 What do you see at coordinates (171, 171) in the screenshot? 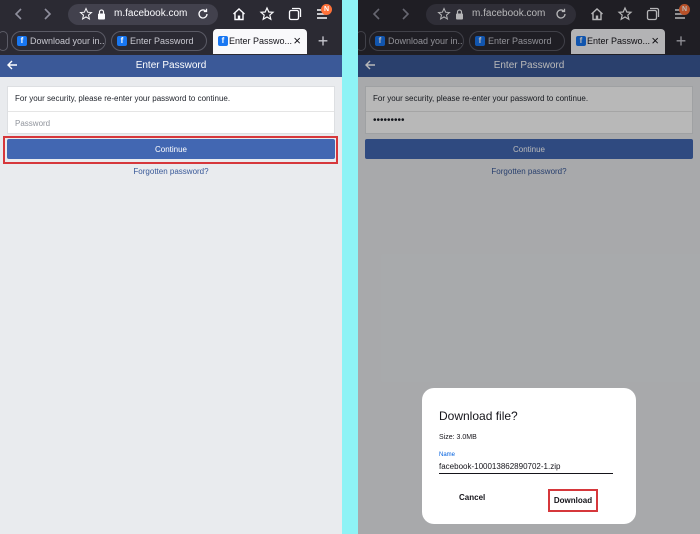
I see `forgot-password-link: Forgotten password?` at bounding box center [171, 171].